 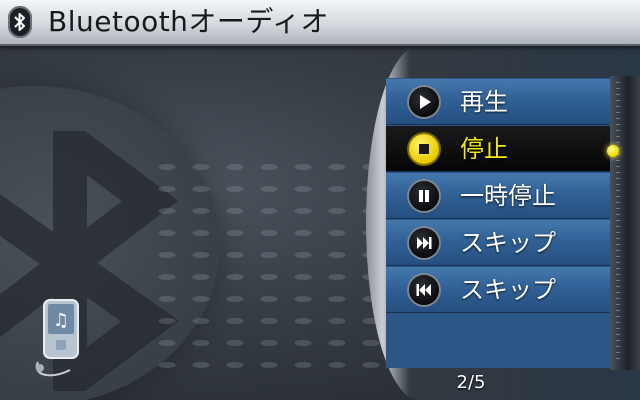 I want to click on scrollbar-ticks, so click(x=618, y=222).